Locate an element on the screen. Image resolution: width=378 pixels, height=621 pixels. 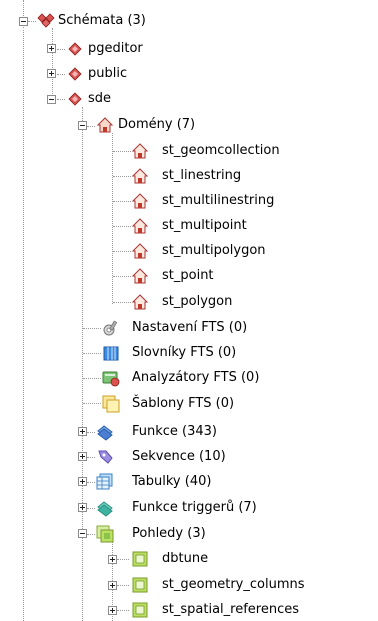
tree-node-label: pgeditor is located at coordinates (115, 49).